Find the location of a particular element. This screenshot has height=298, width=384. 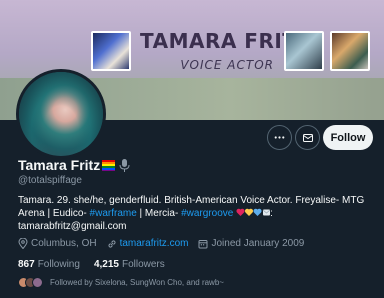

joined-item: Joined January 2009 is located at coordinates (251, 243).